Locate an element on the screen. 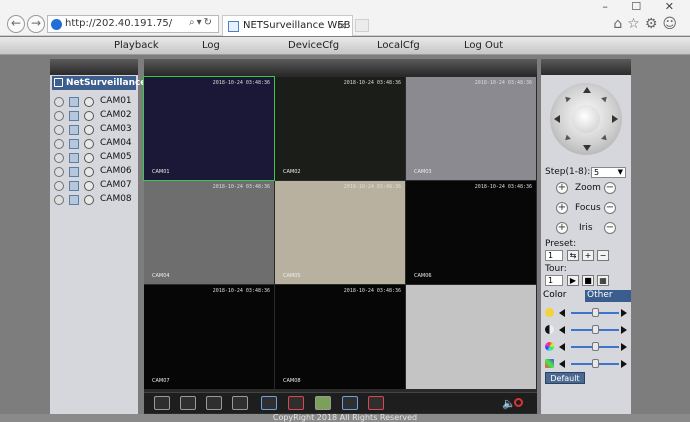 This screenshot has width=690, height=422. ptz-down-icon is located at coordinates (587, 148).